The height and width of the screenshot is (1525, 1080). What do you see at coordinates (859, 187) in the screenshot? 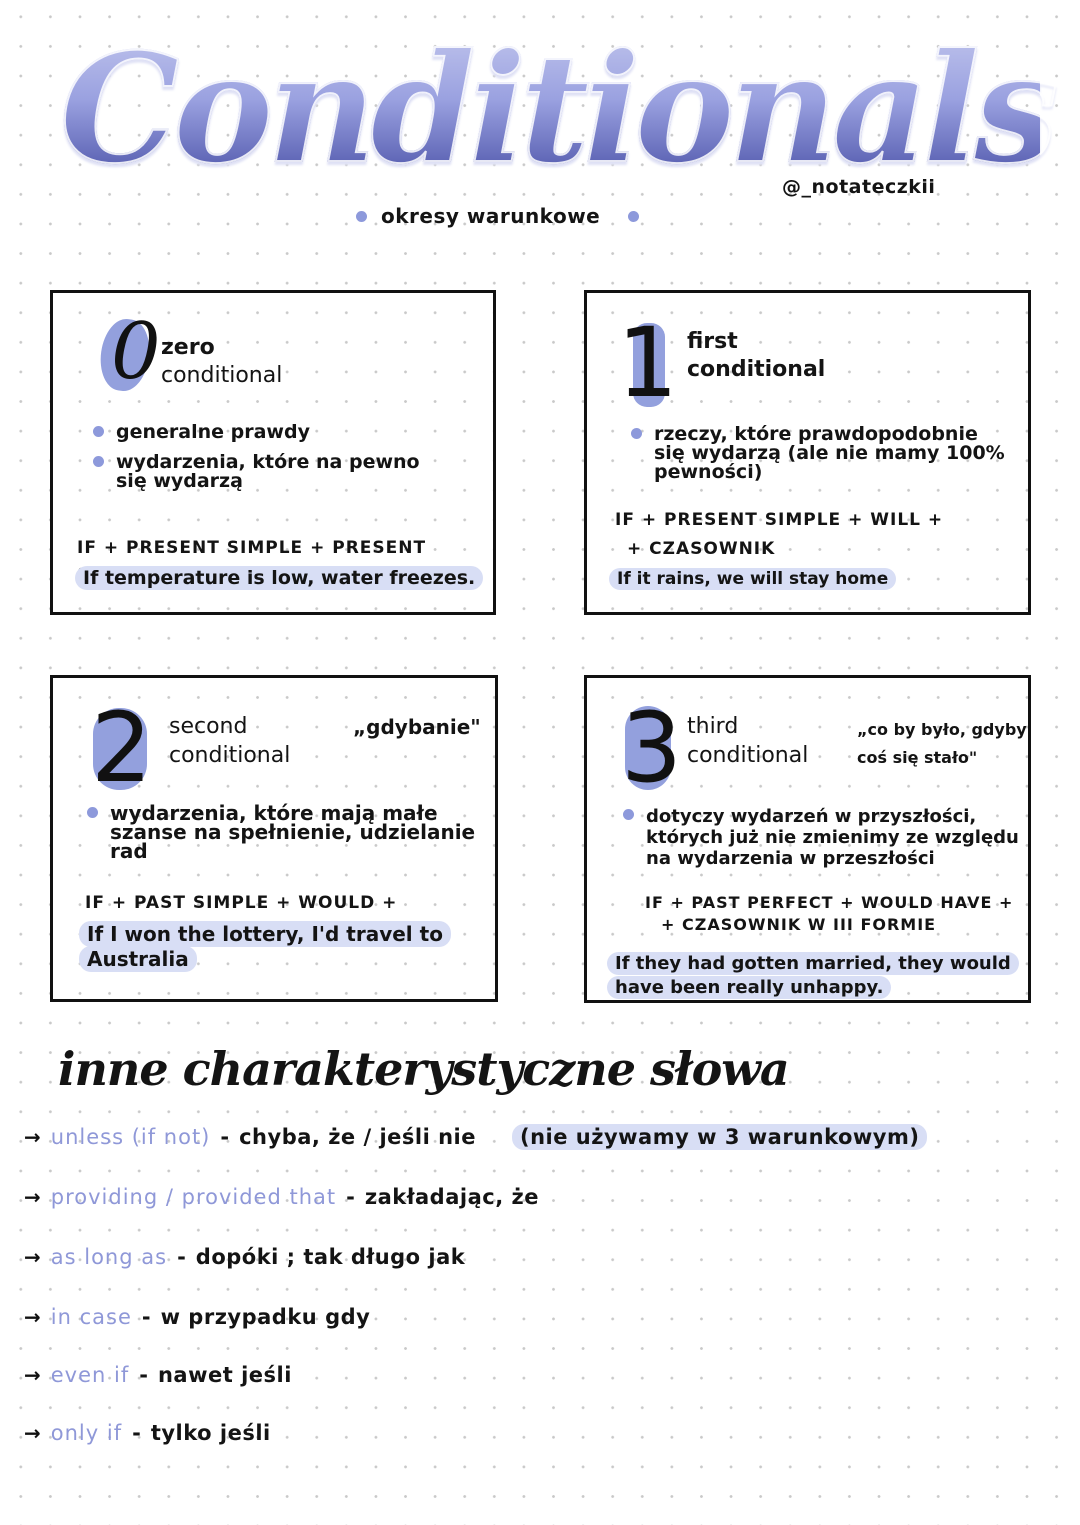
I see `author-handle: @_notateczkii` at bounding box center [859, 187].